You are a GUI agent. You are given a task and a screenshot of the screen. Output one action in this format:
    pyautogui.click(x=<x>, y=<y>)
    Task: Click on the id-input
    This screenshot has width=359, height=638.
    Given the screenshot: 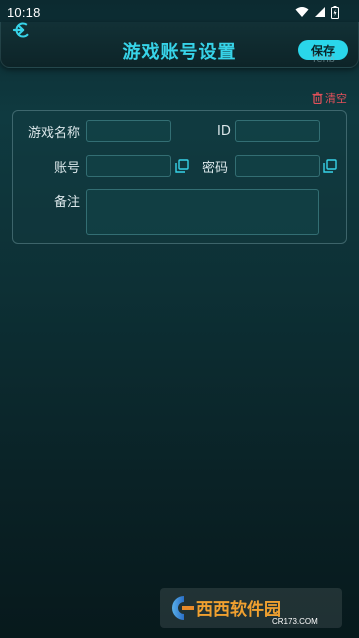 What is the action you would take?
    pyautogui.click(x=277, y=131)
    